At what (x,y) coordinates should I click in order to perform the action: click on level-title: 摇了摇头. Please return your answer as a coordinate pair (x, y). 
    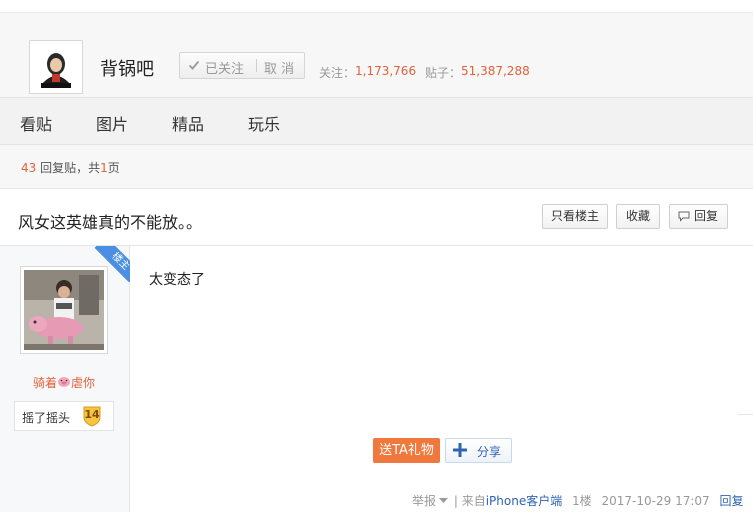
    Looking at the image, I should click on (46, 418).